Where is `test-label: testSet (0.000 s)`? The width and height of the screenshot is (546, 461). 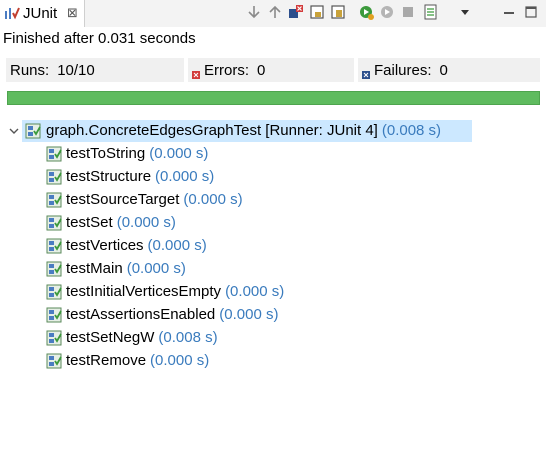 test-label: testSet (0.000 s) is located at coordinates (121, 222).